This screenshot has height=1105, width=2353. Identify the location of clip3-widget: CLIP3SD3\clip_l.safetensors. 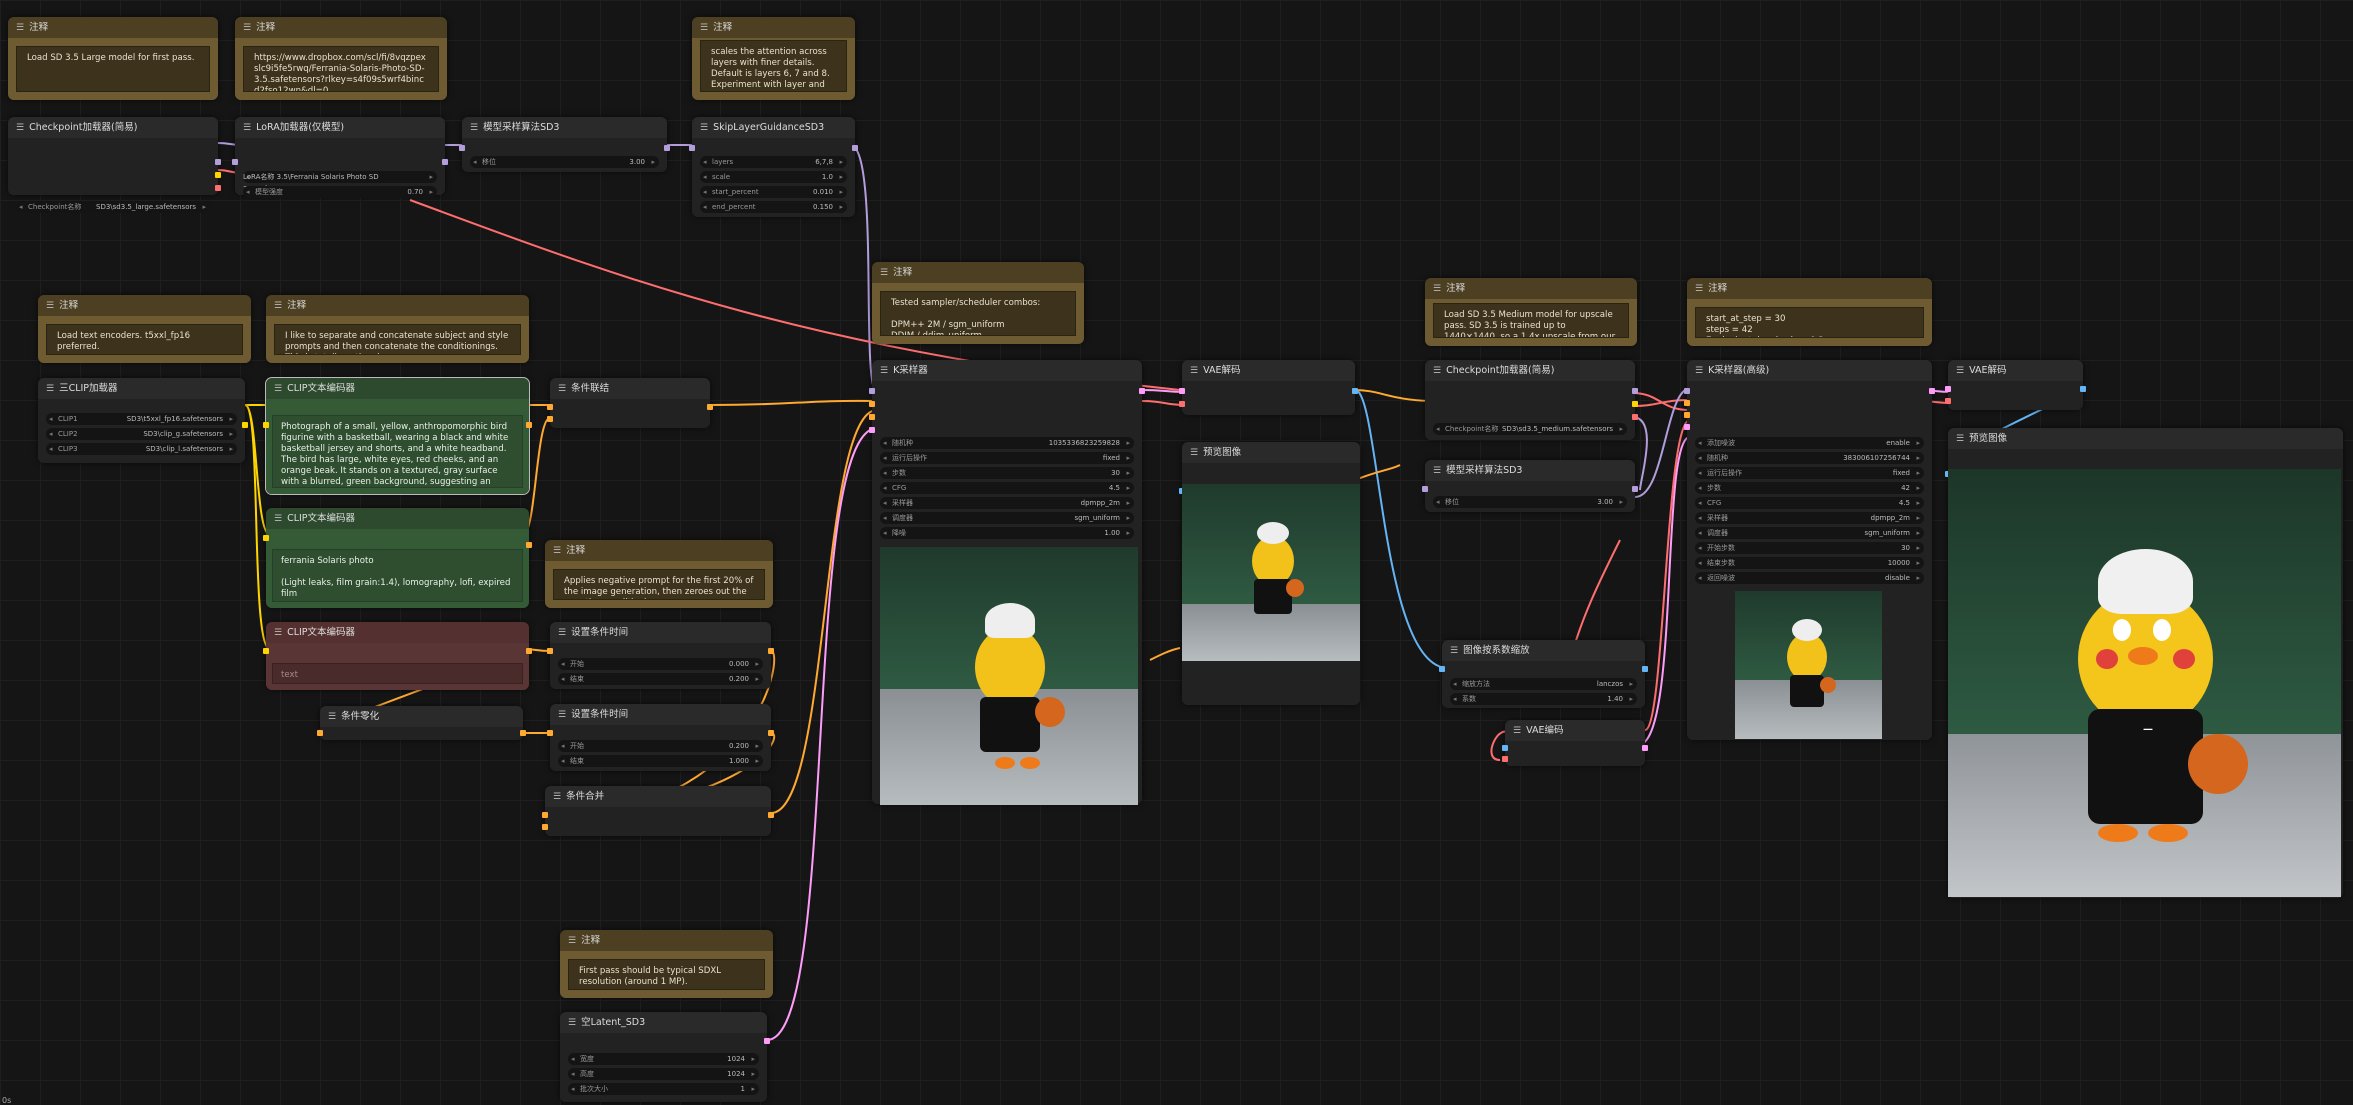
(141, 449).